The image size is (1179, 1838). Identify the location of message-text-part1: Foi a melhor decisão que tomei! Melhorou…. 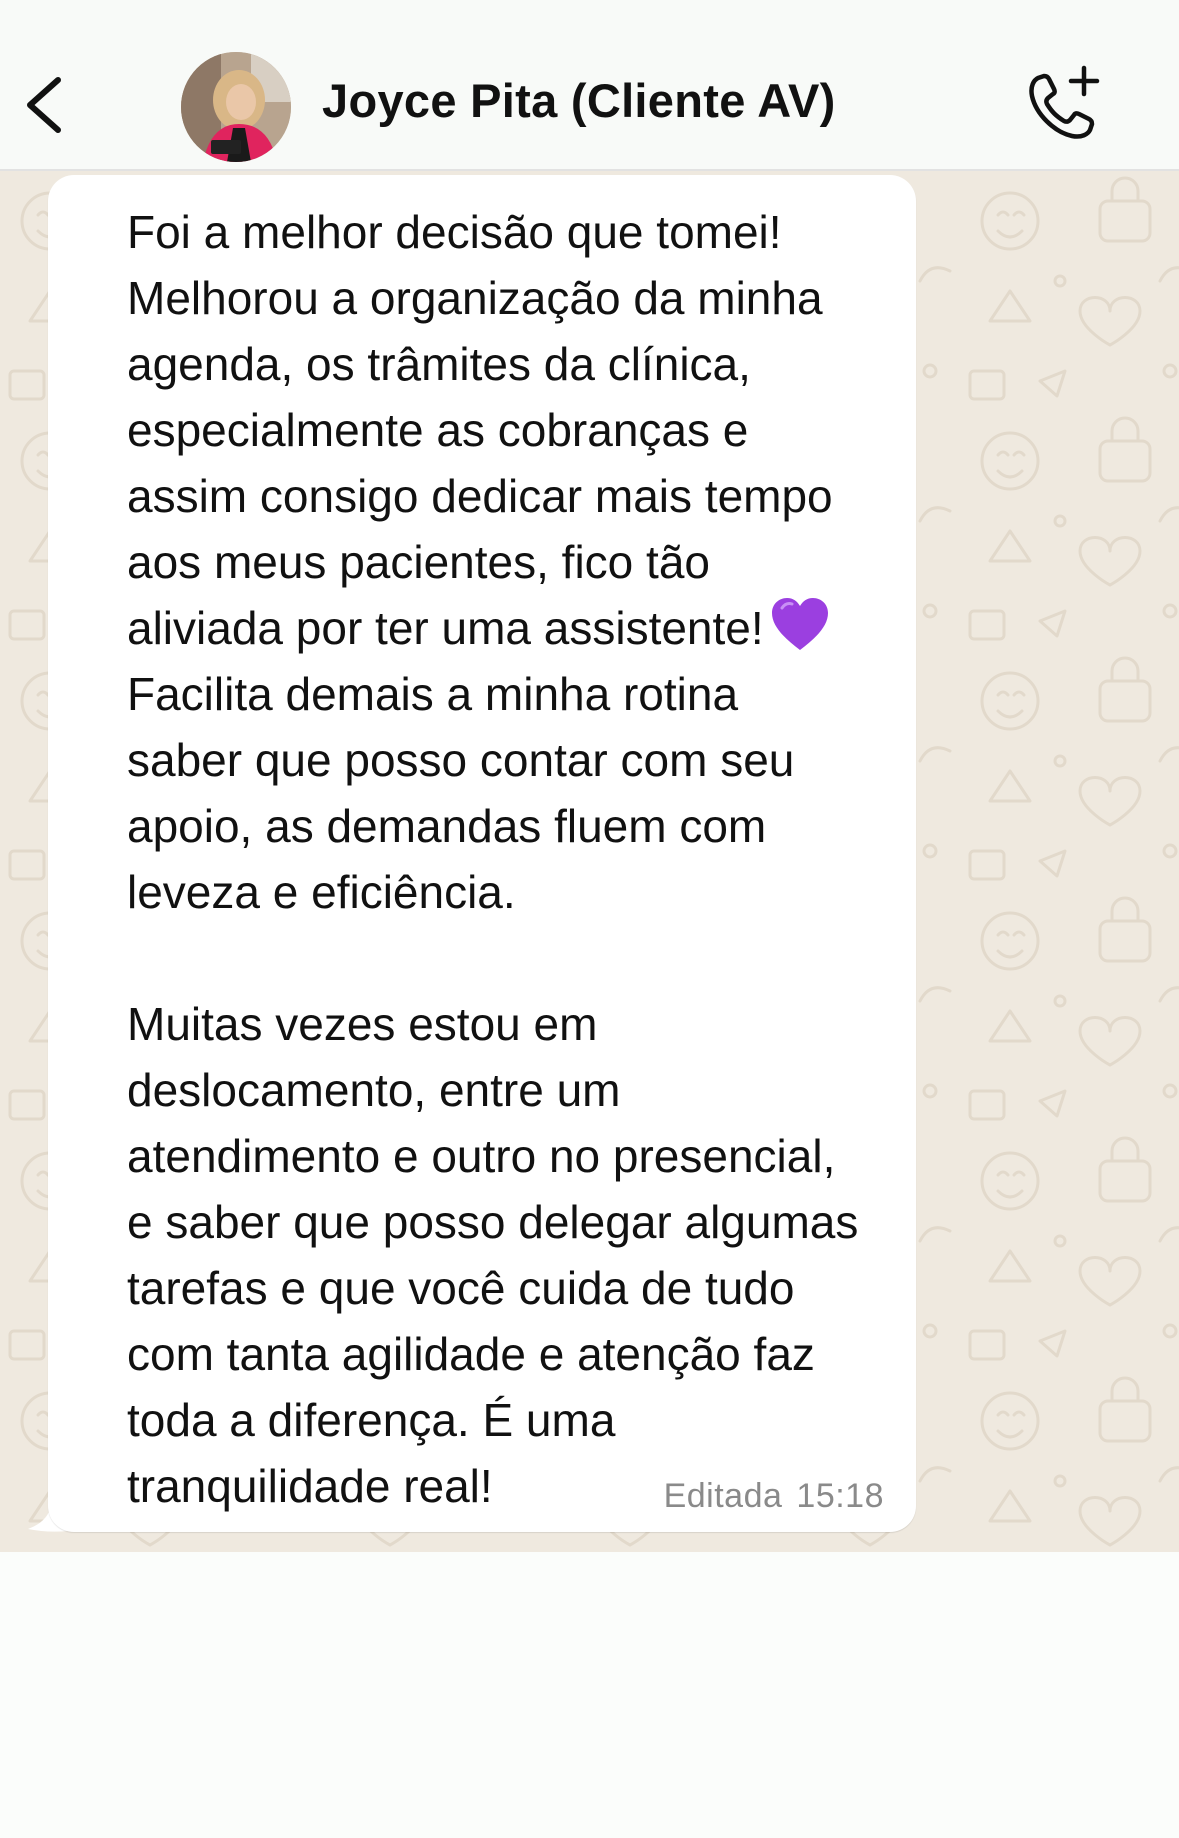
(480, 430).